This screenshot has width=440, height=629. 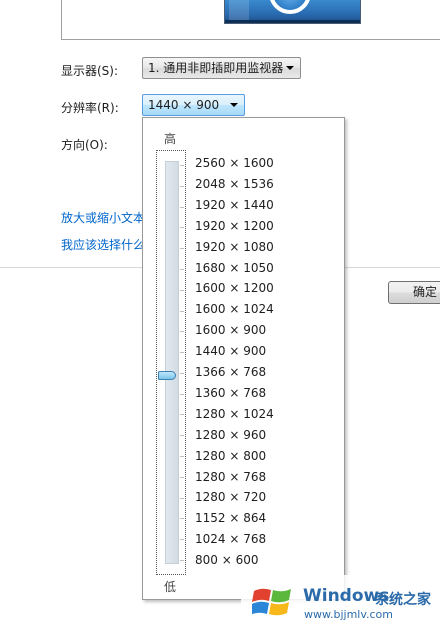 What do you see at coordinates (255, 351) in the screenshot?
I see `resolution-option: 1440 × 900` at bounding box center [255, 351].